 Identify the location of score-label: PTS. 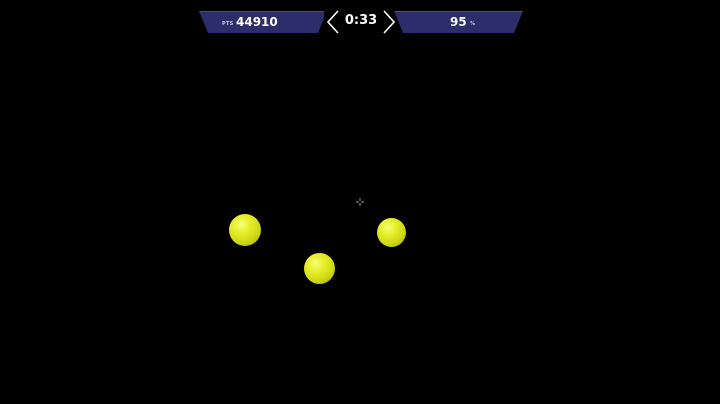
(228, 24).